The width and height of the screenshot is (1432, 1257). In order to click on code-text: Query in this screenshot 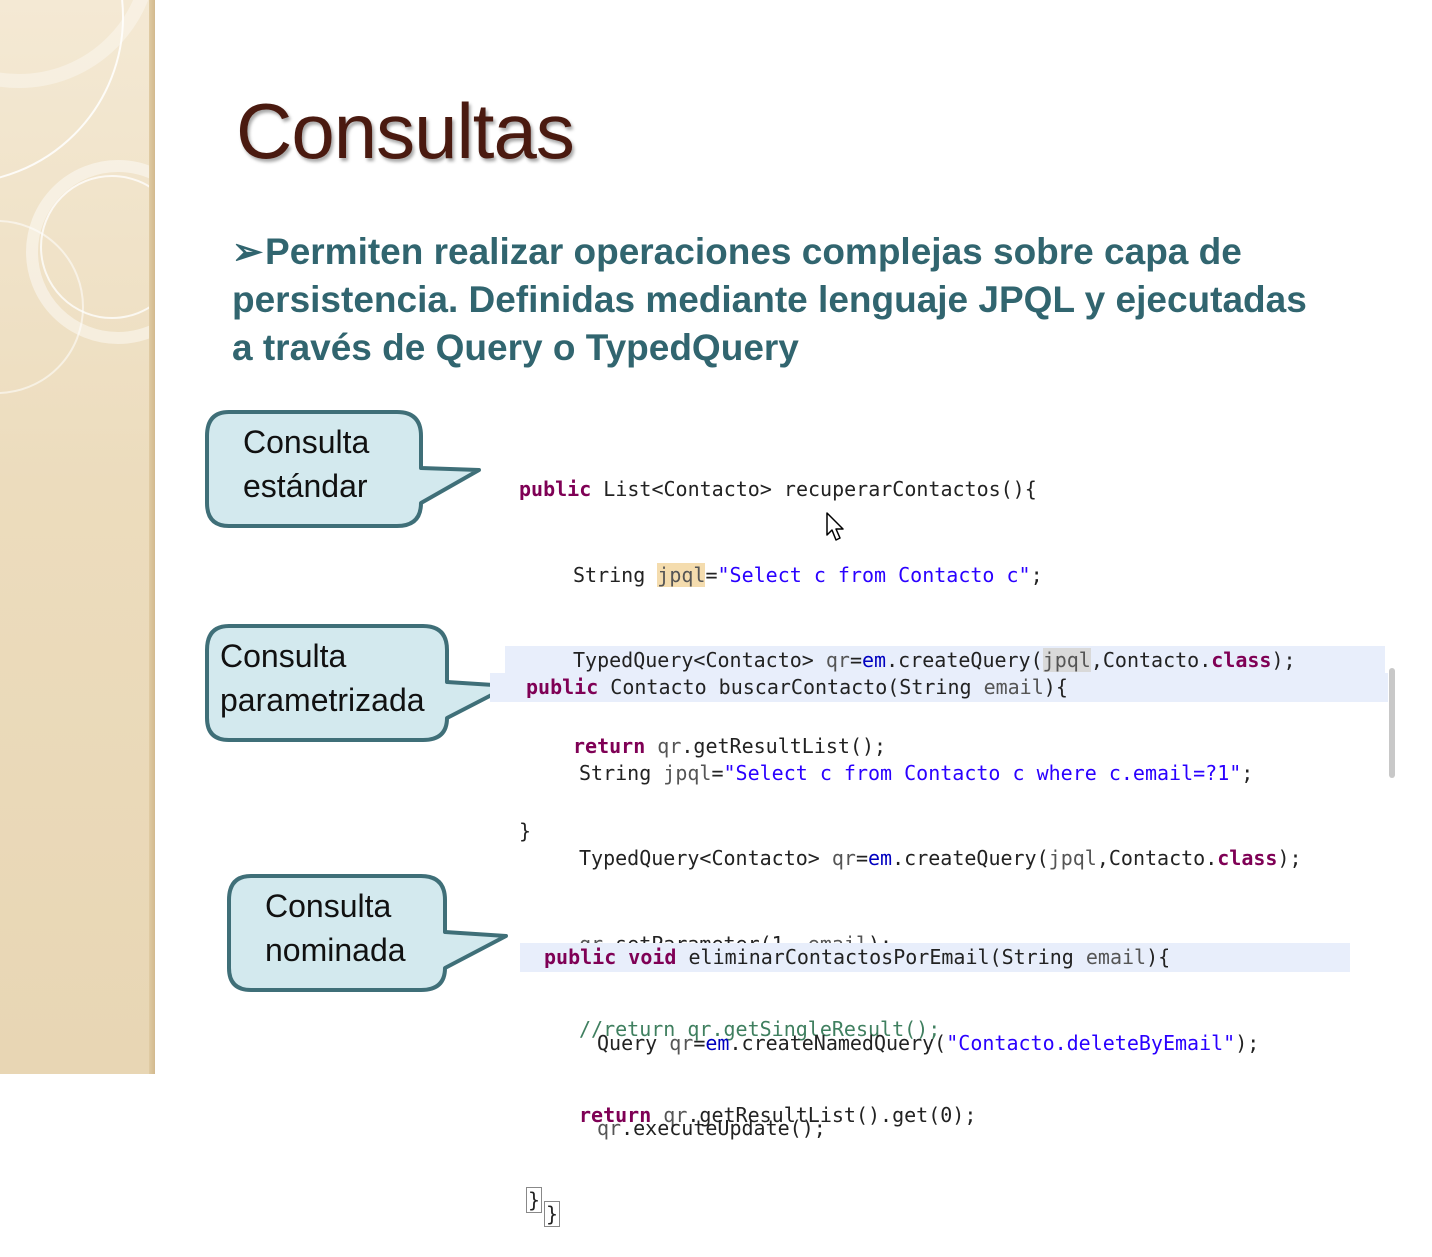, I will do `click(633, 1042)`.